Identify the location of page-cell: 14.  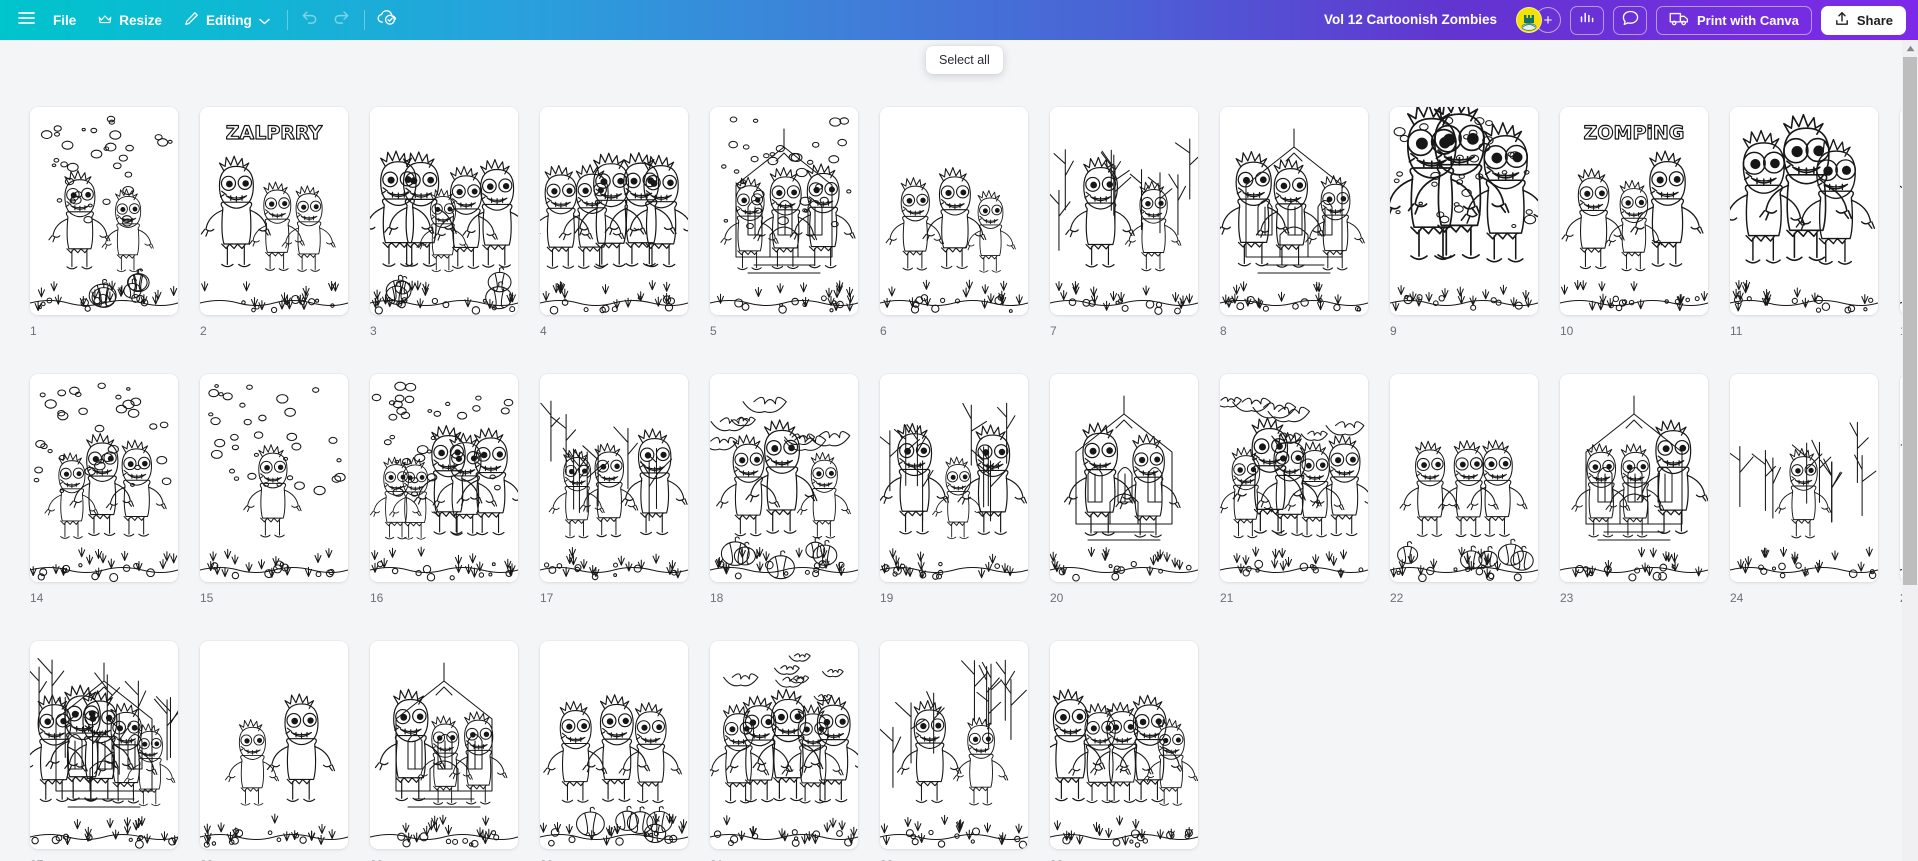
(104, 489).